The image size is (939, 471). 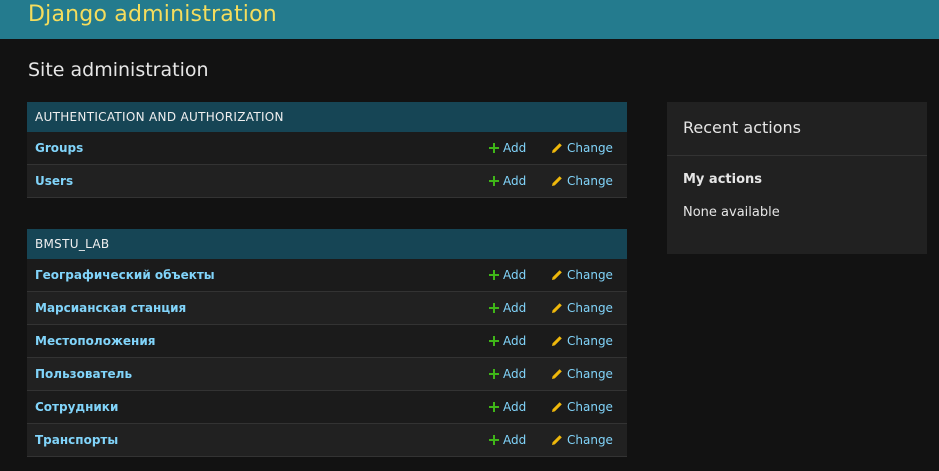 What do you see at coordinates (327, 181) in the screenshot?
I see `table-row: Users Add Change` at bounding box center [327, 181].